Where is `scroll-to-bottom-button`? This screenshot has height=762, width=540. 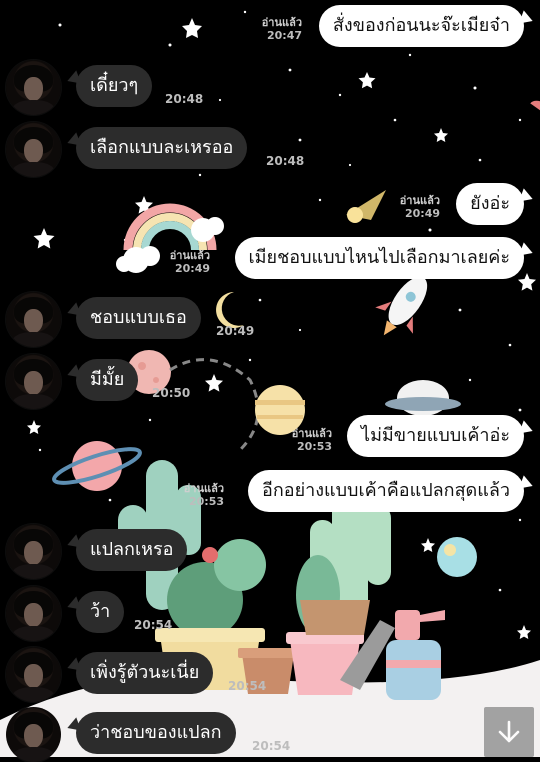
scroll-to-bottom-button is located at coordinates (509, 732).